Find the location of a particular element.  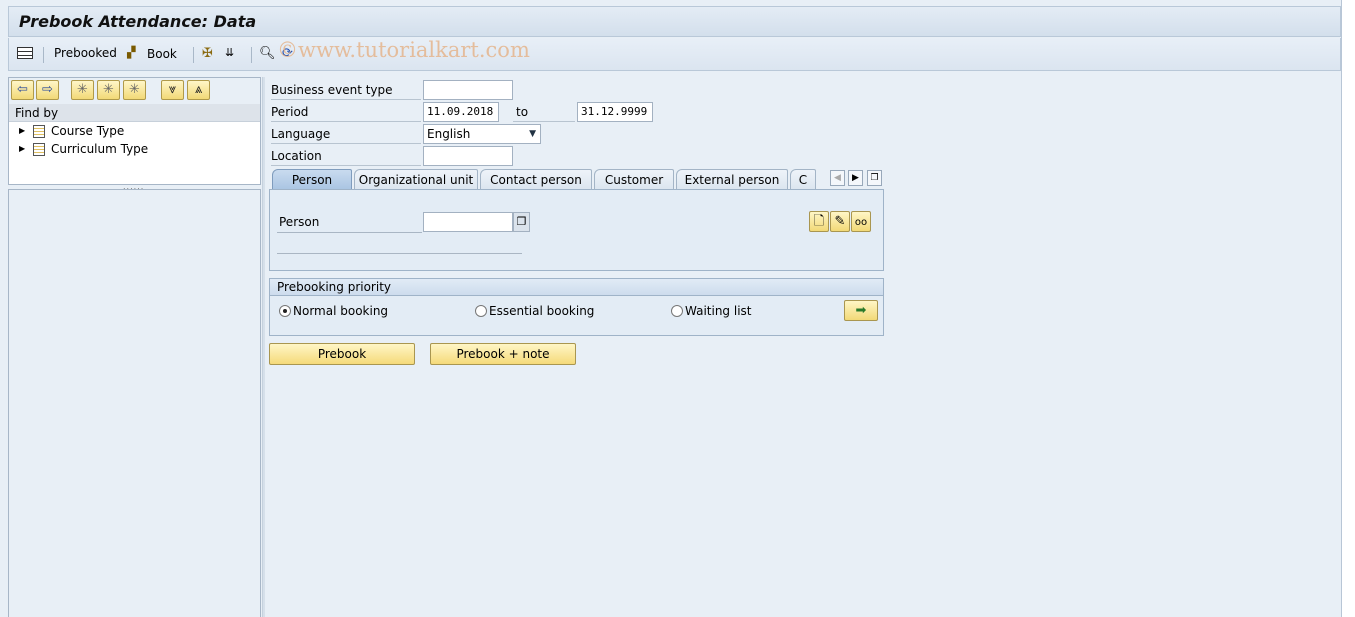

radio-label: Waiting list is located at coordinates (718, 311).